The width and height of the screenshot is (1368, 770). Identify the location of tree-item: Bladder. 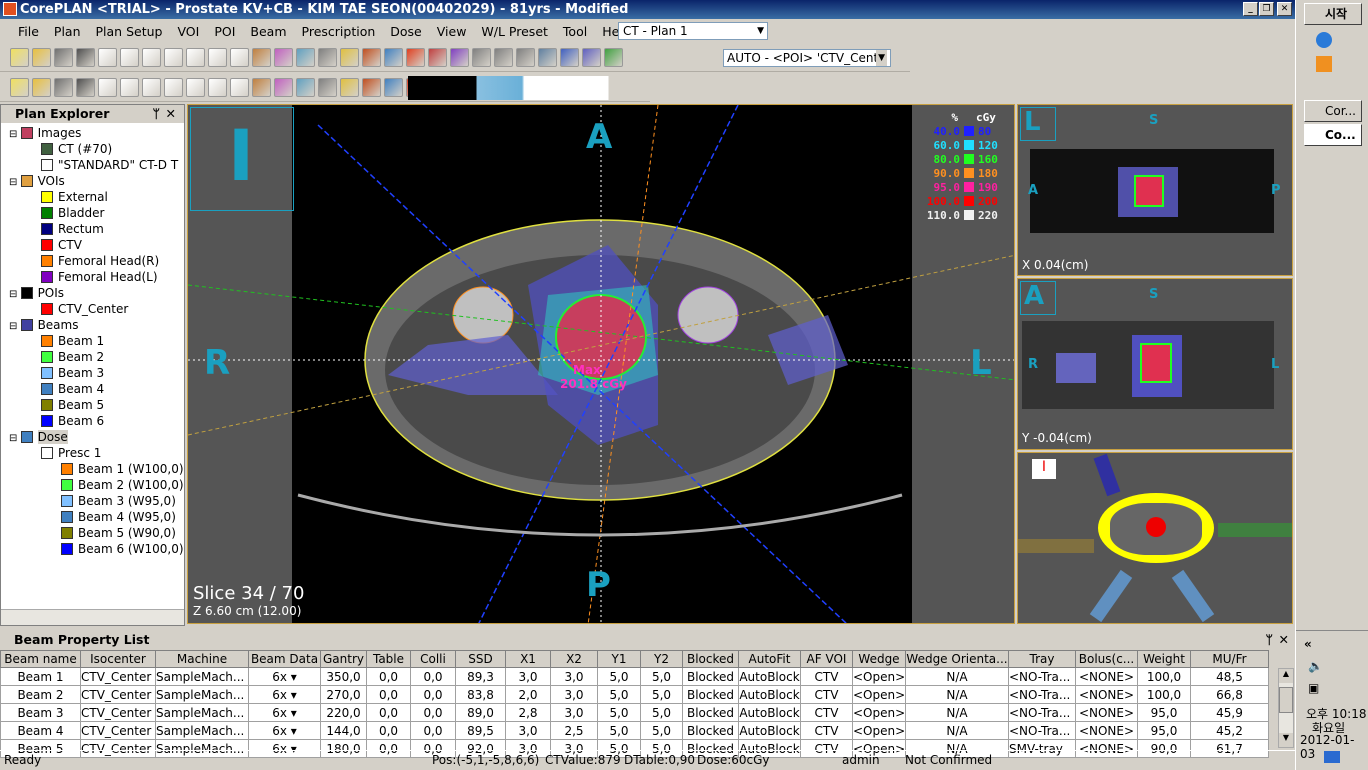
(72, 213).